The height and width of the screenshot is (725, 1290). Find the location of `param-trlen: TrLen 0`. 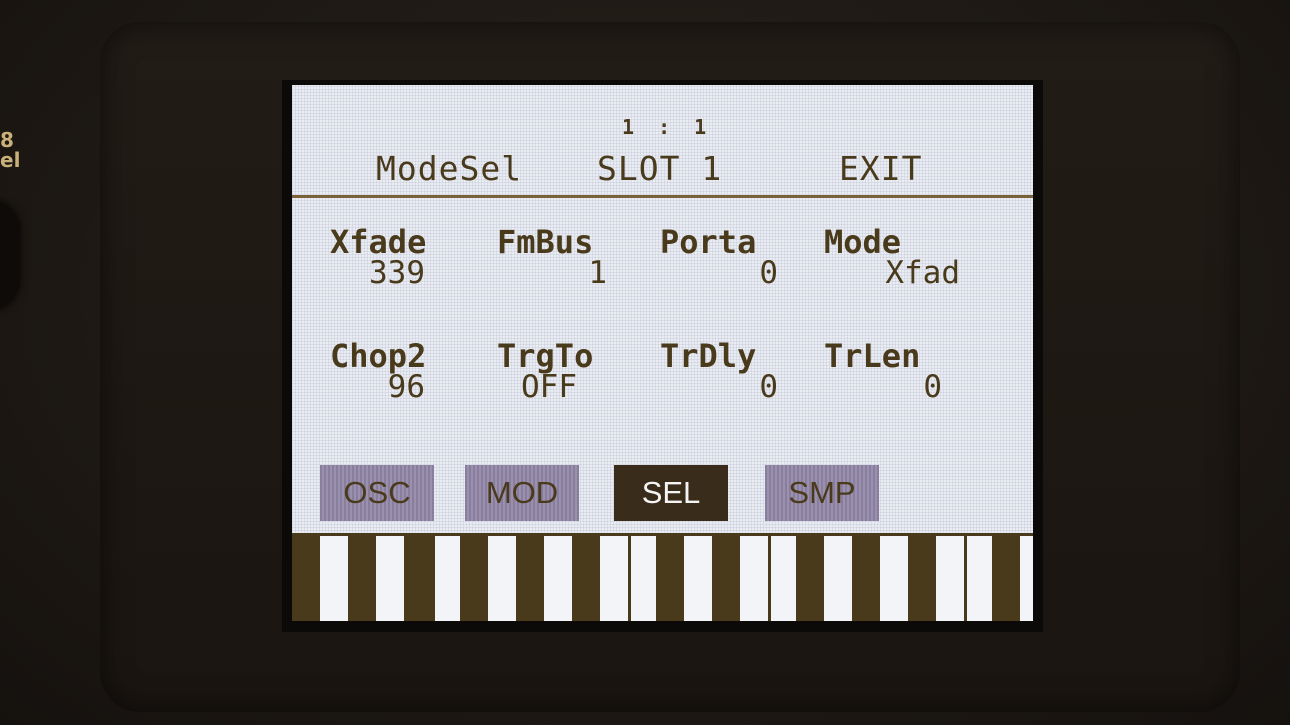

param-trlen: TrLen 0 is located at coordinates (906, 371).